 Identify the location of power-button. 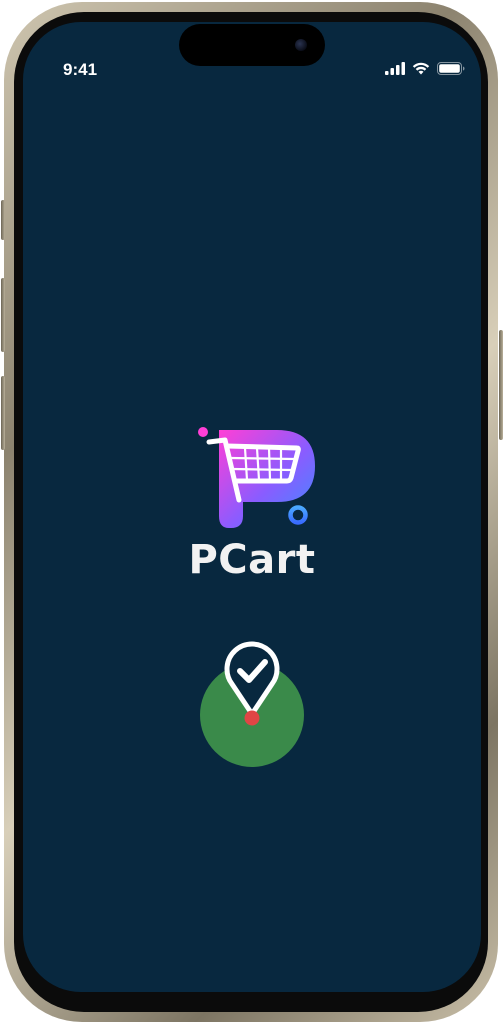
(501, 385).